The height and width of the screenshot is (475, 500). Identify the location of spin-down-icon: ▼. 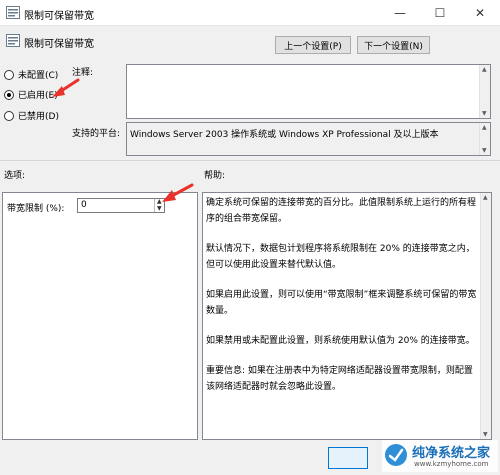
(159, 208).